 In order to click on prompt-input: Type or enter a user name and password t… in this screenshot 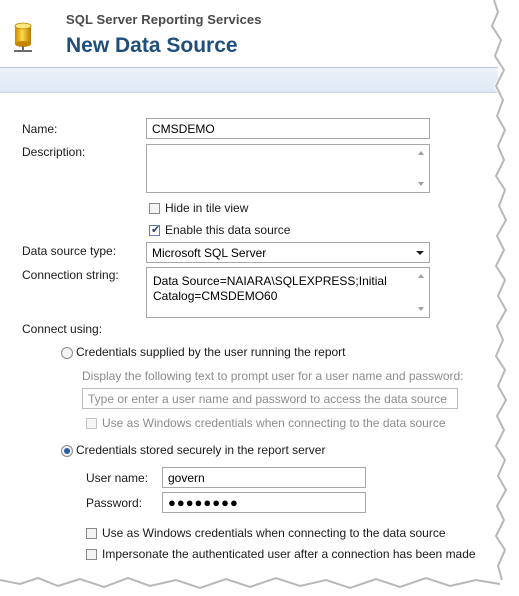, I will do `click(270, 398)`.